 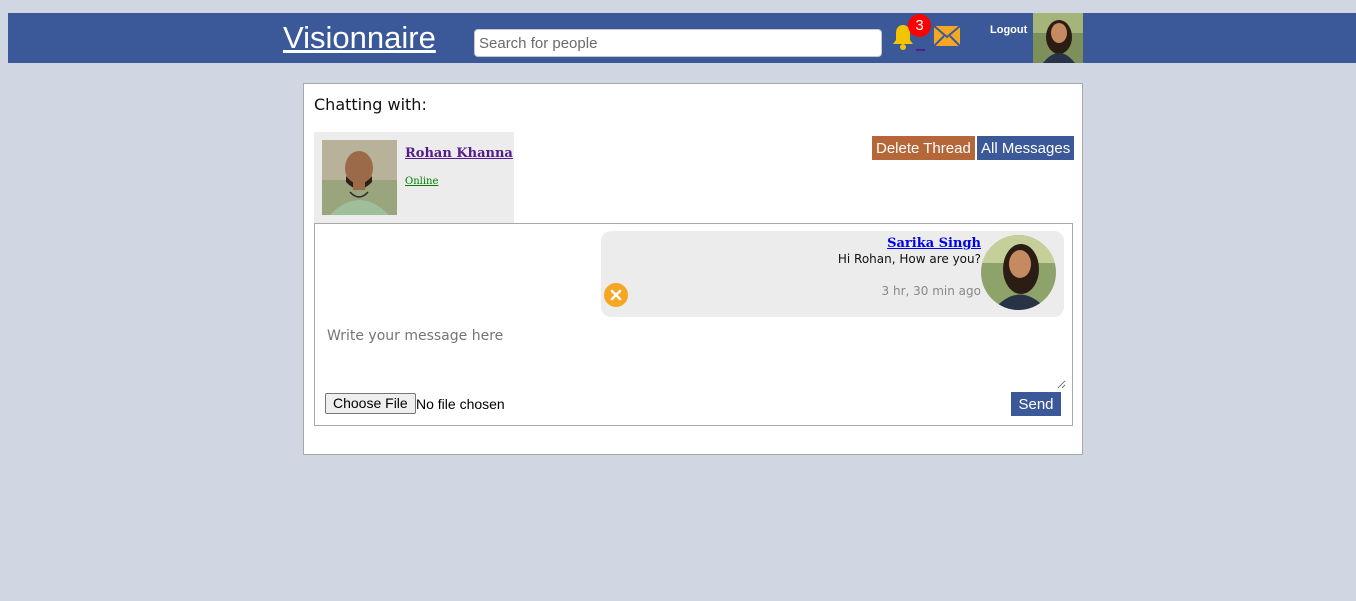 I want to click on chat-title: Chatting with:, so click(x=370, y=104).